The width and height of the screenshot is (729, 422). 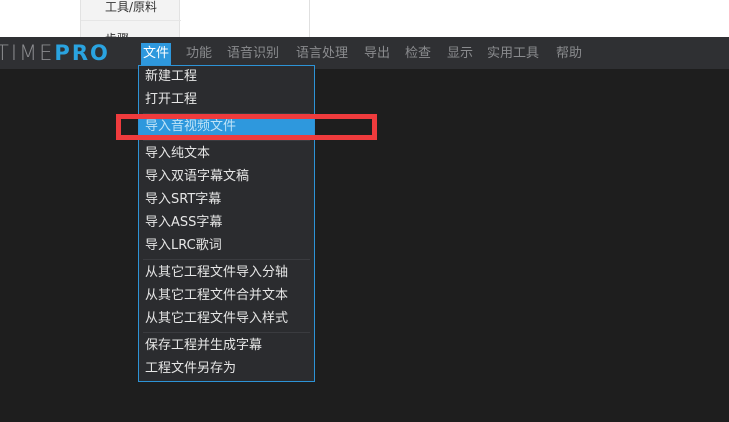 What do you see at coordinates (226, 319) in the screenshot?
I see `menu-item-import-style: 从其它工程文件导入样式` at bounding box center [226, 319].